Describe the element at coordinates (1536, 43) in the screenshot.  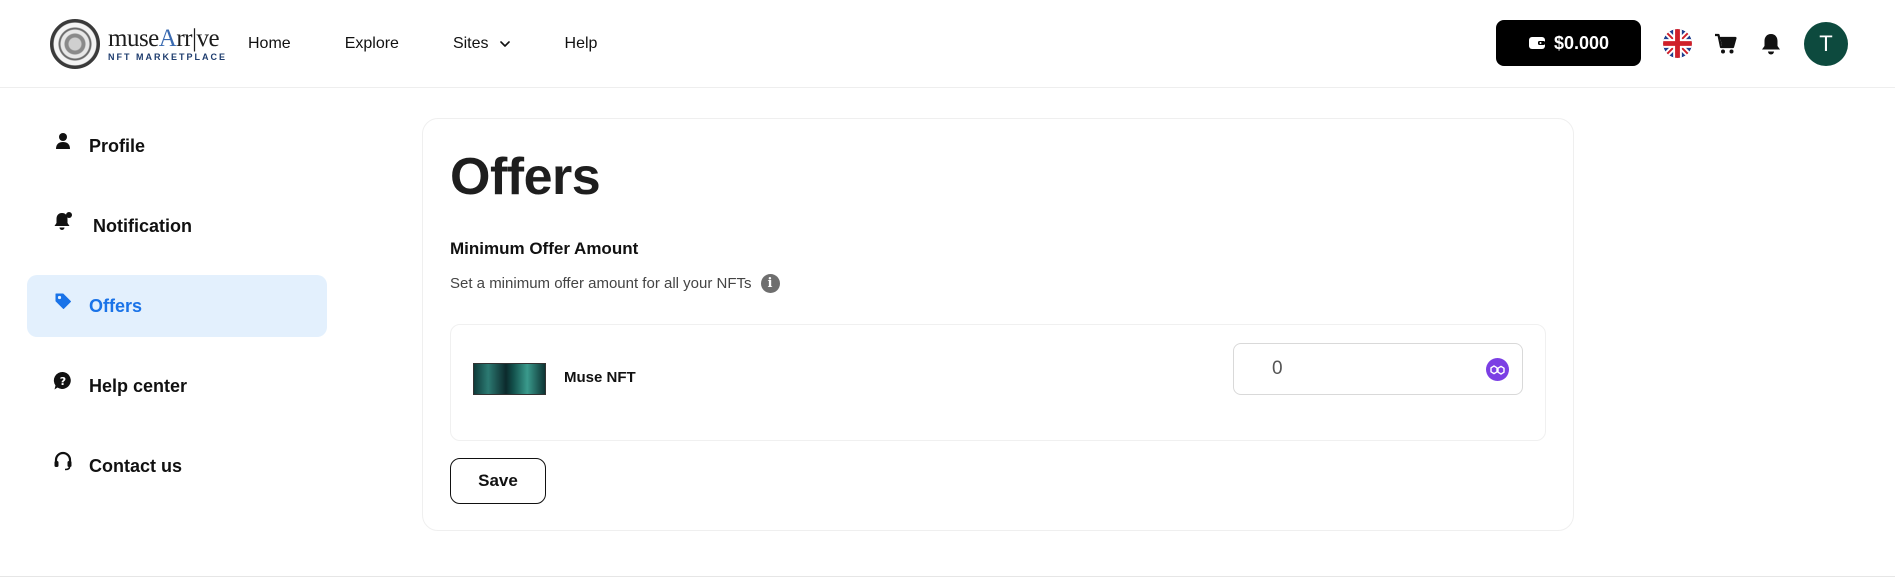
I see `wallet-icon` at that location.